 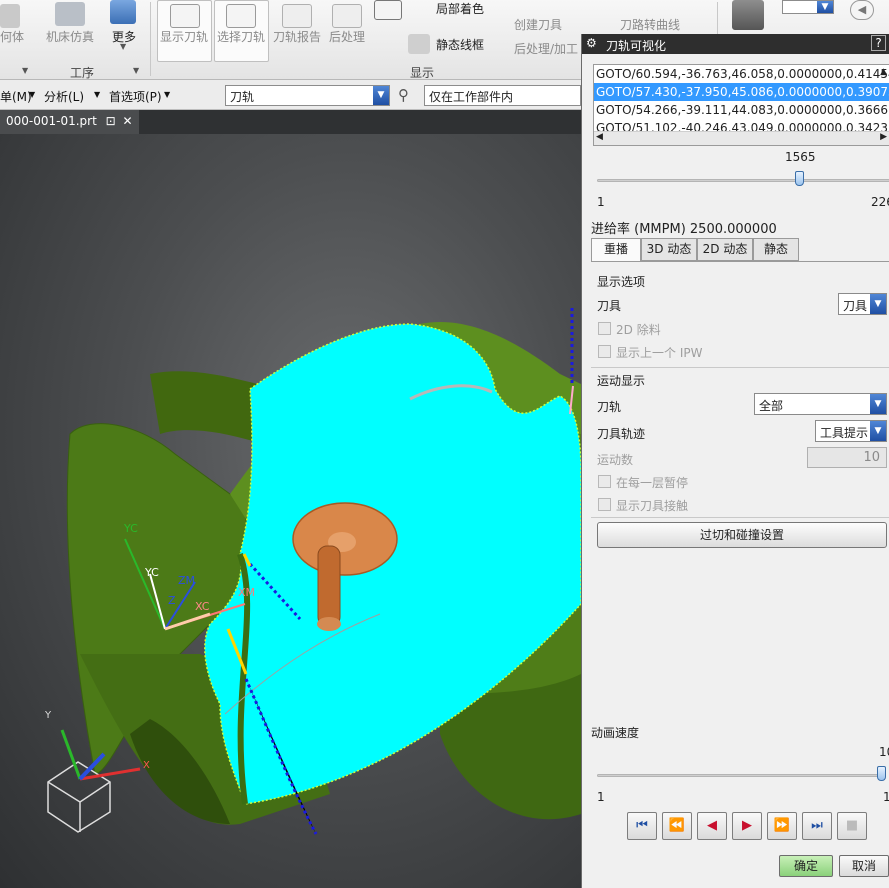 What do you see at coordinates (51, 121) in the screenshot?
I see `file-tab-label: 000-001-01.prt` at bounding box center [51, 121].